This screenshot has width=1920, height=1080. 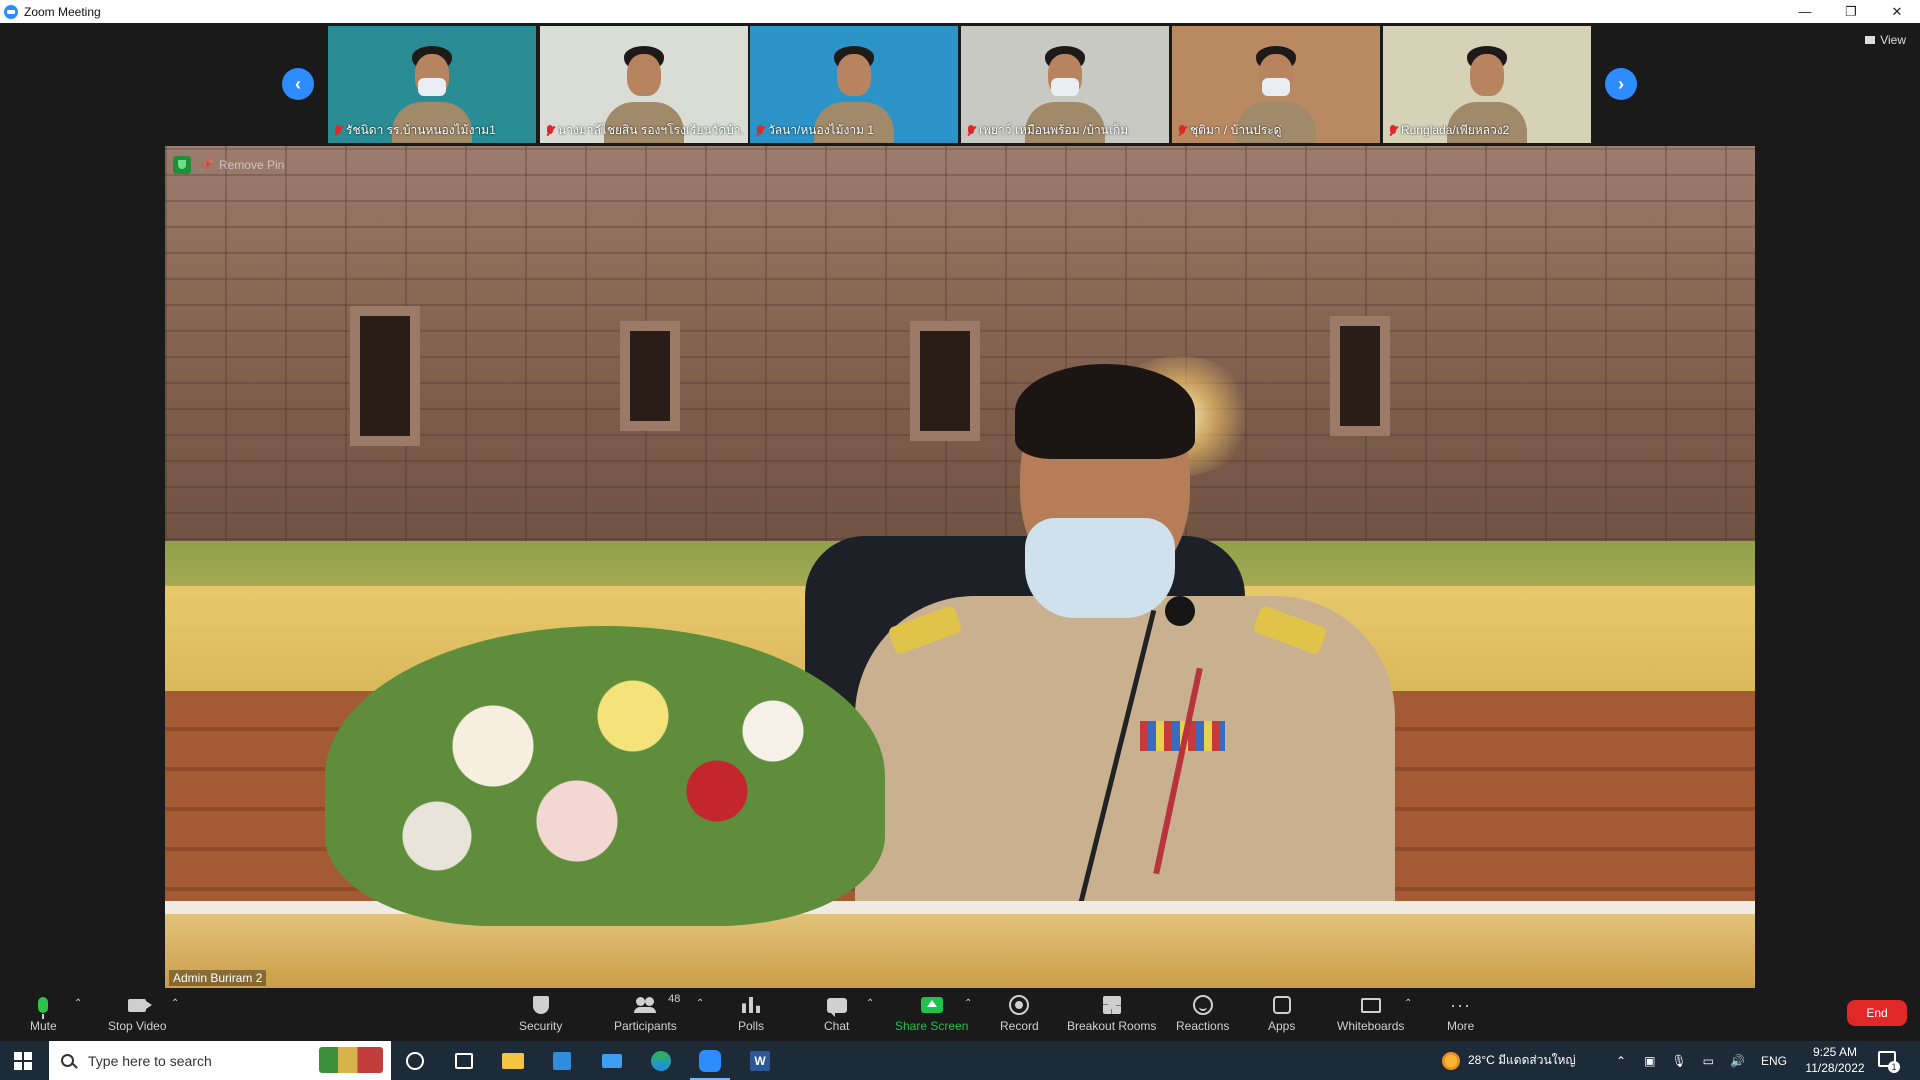 I want to click on zoom-taskbar-button, so click(x=710, y=1064).